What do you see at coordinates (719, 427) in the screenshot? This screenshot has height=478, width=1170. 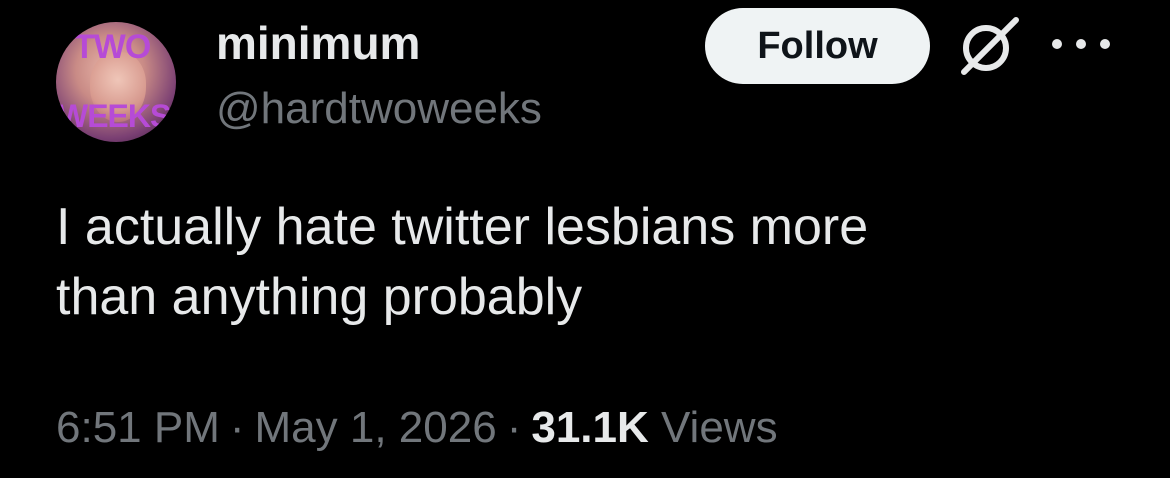 I see `views-label: Views` at bounding box center [719, 427].